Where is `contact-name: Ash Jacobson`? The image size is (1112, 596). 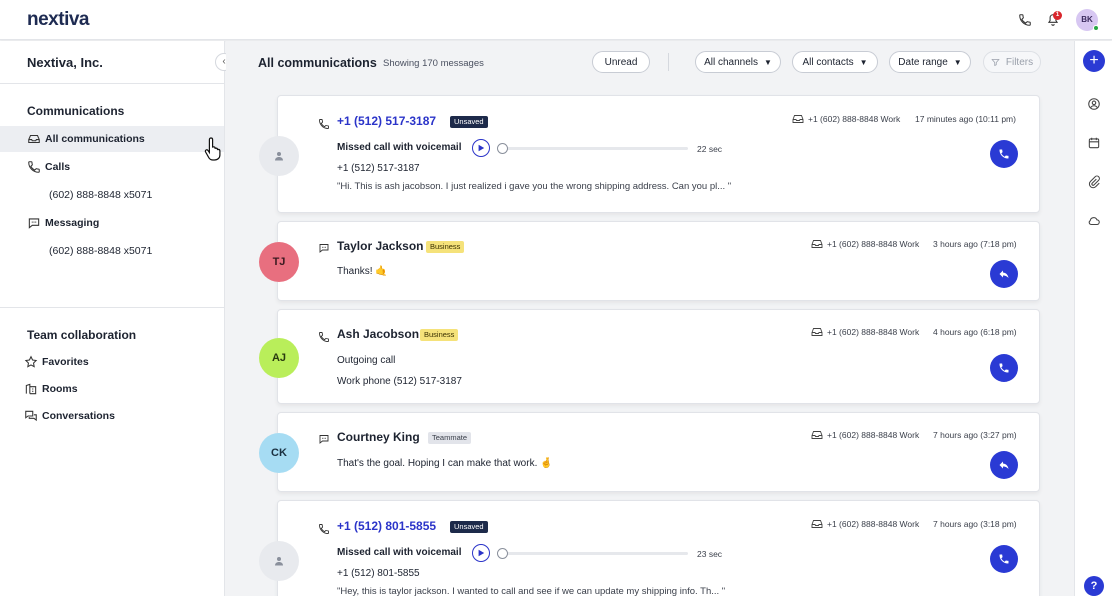 contact-name: Ash Jacobson is located at coordinates (378, 334).